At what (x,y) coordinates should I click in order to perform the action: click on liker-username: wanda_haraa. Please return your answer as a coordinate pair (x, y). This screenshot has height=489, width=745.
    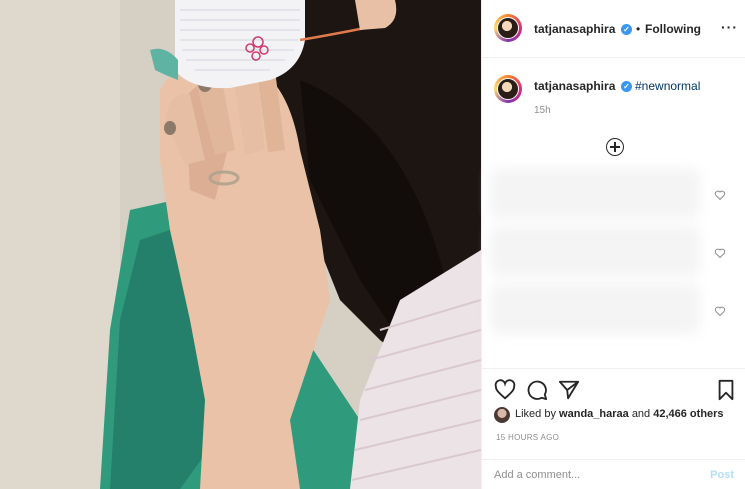
    Looking at the image, I should click on (594, 414).